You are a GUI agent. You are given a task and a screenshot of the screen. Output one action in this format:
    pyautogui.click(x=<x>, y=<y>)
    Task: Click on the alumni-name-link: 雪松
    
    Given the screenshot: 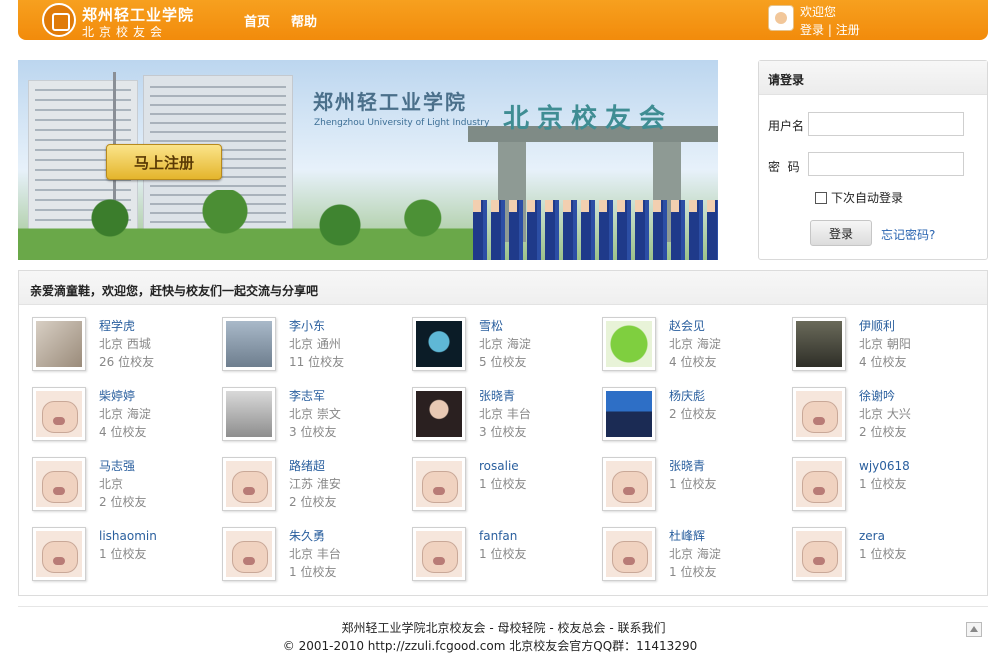 What is the action you would take?
    pyautogui.click(x=505, y=326)
    